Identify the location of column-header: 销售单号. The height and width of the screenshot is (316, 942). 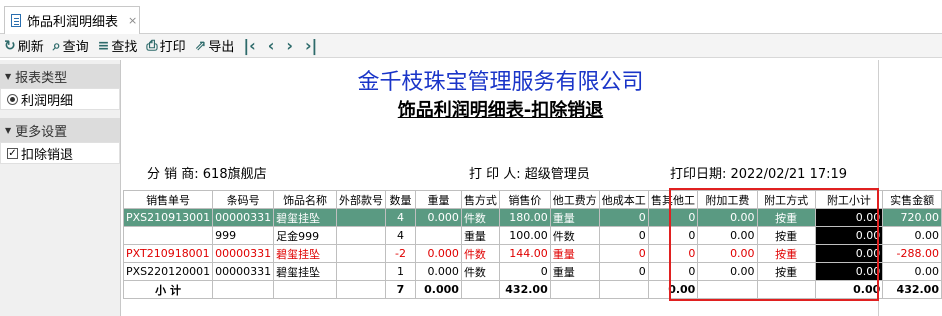
(168, 199).